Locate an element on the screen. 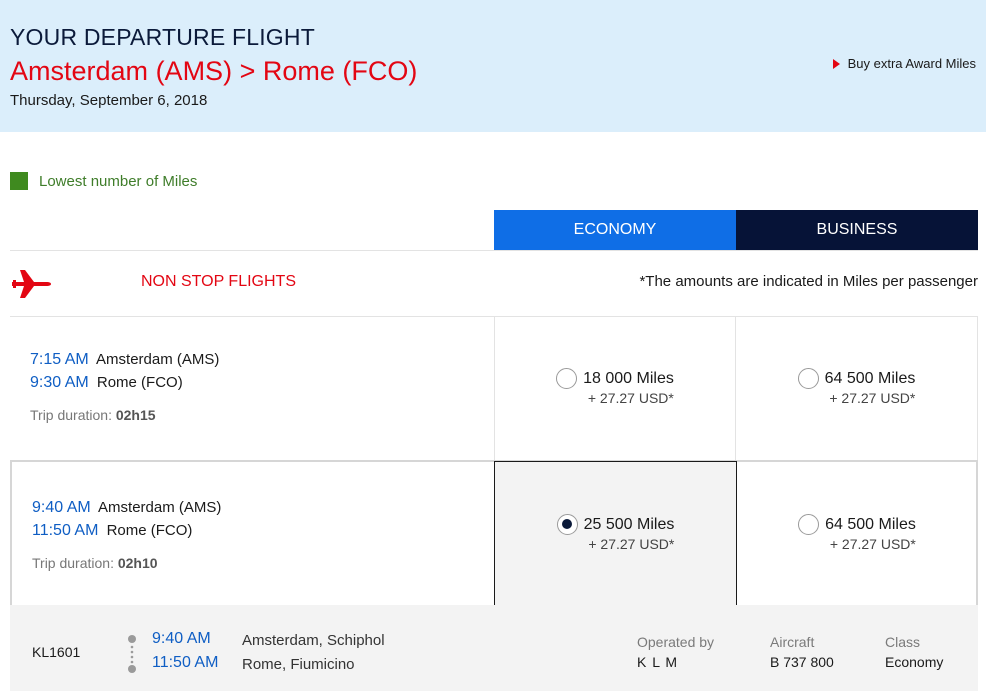 This screenshot has height=691, width=986. departure-line: 7:15 AM Amsterdam (AMS) is located at coordinates (124, 360).